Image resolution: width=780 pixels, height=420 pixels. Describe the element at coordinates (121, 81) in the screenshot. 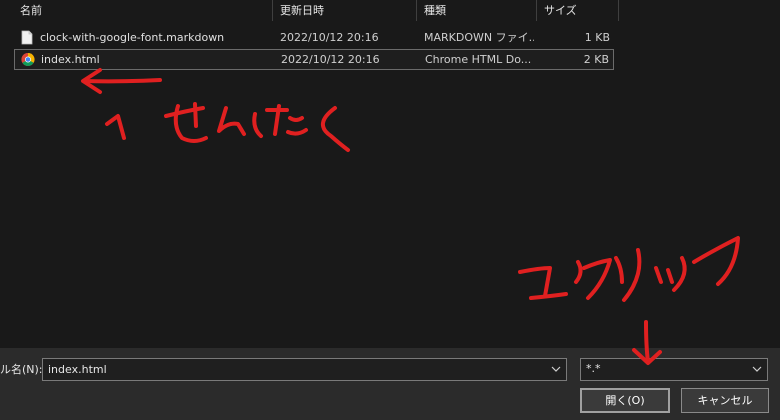

I see `arrow-left-annotation` at that location.